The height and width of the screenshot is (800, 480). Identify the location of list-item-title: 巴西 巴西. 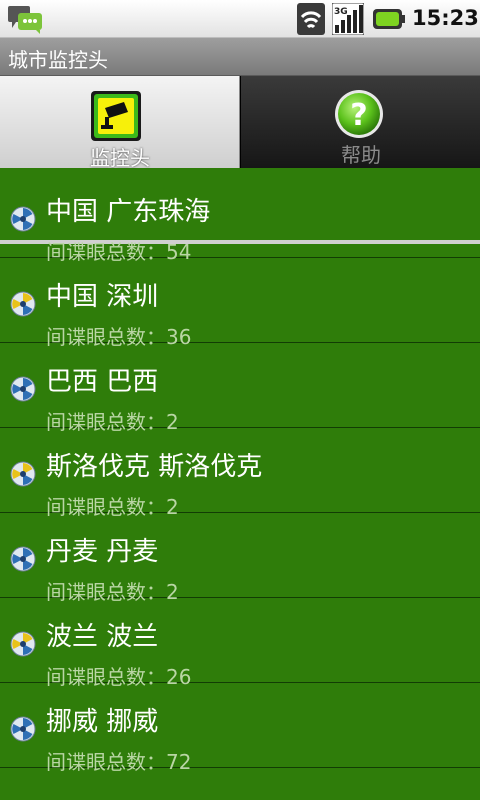
(102, 382).